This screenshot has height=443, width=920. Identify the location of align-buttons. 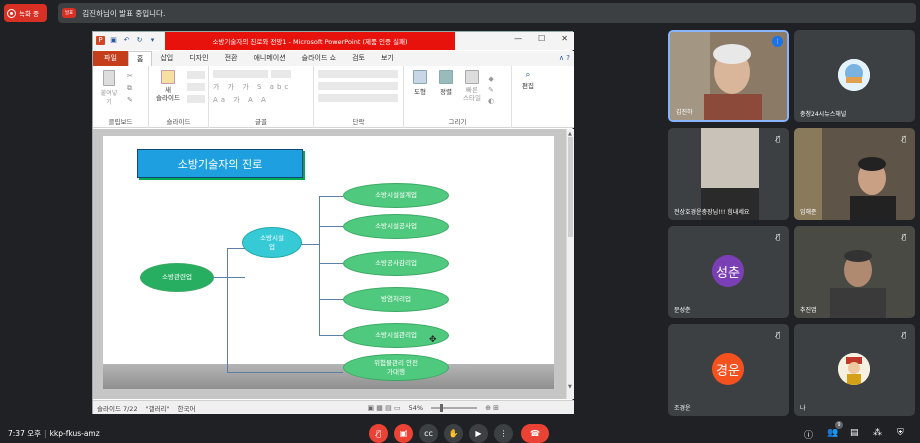
(358, 98).